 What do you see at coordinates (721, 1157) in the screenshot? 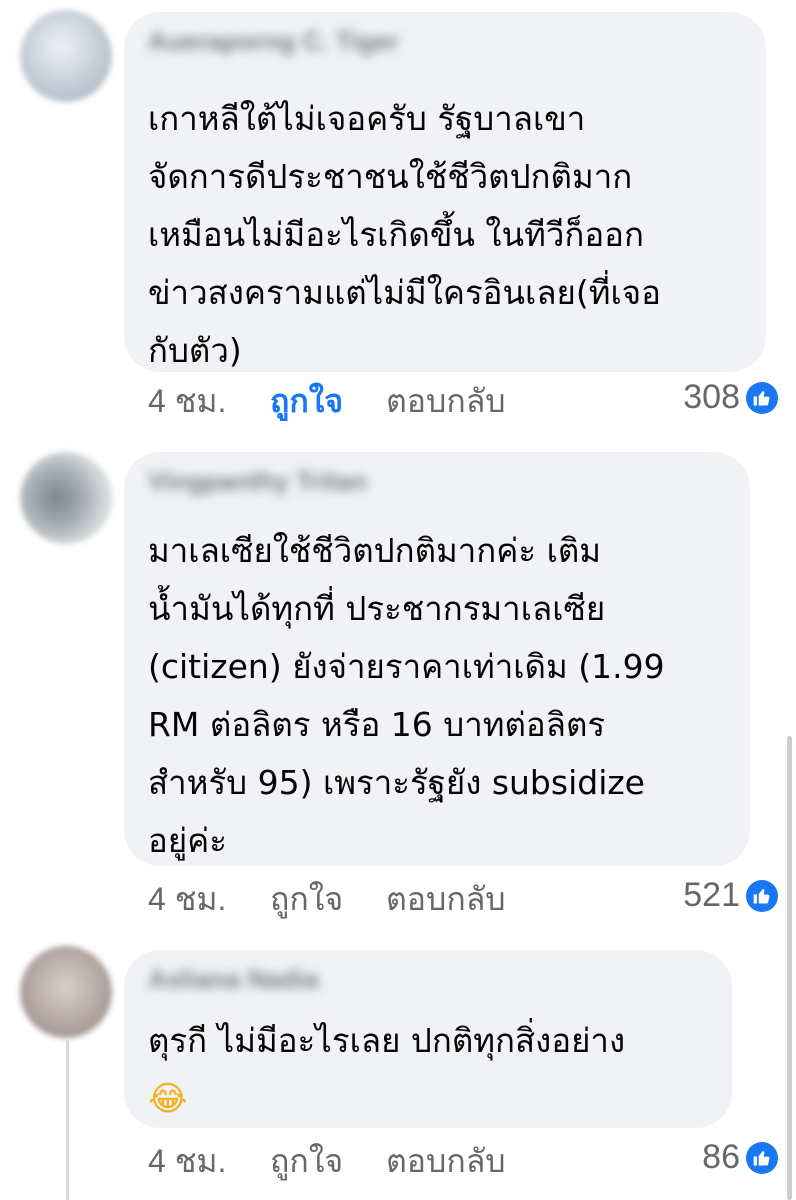
I see `reaction-count: 86` at bounding box center [721, 1157].